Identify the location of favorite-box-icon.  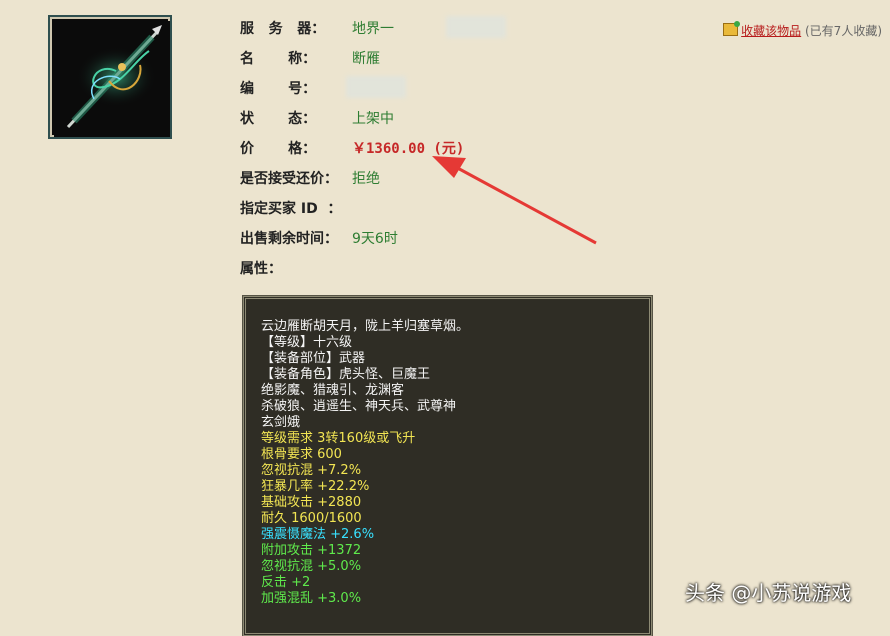
(732, 28).